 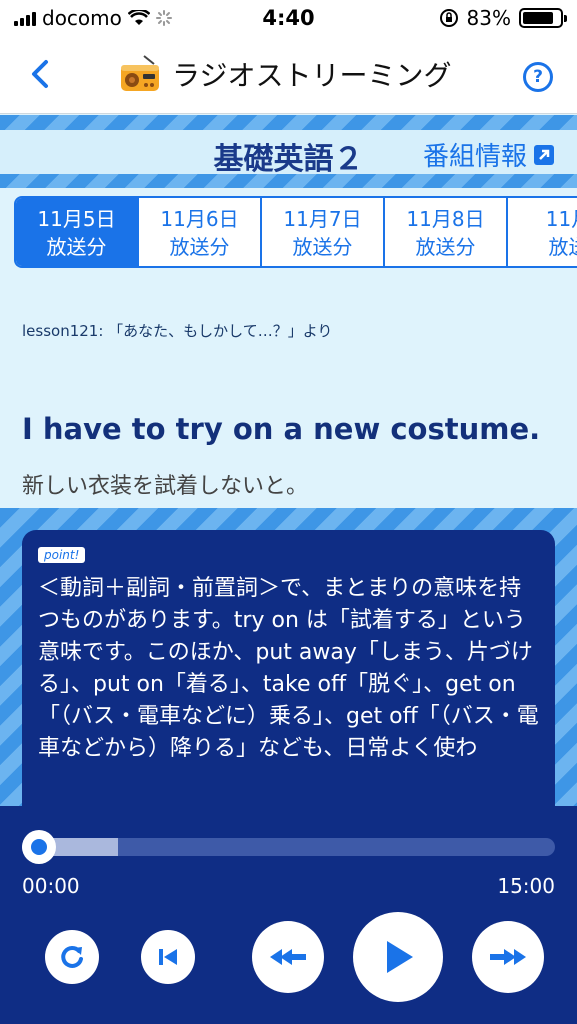 What do you see at coordinates (165, 486) in the screenshot?
I see `japanese-translation: 新しい衣装を試着しないと。` at bounding box center [165, 486].